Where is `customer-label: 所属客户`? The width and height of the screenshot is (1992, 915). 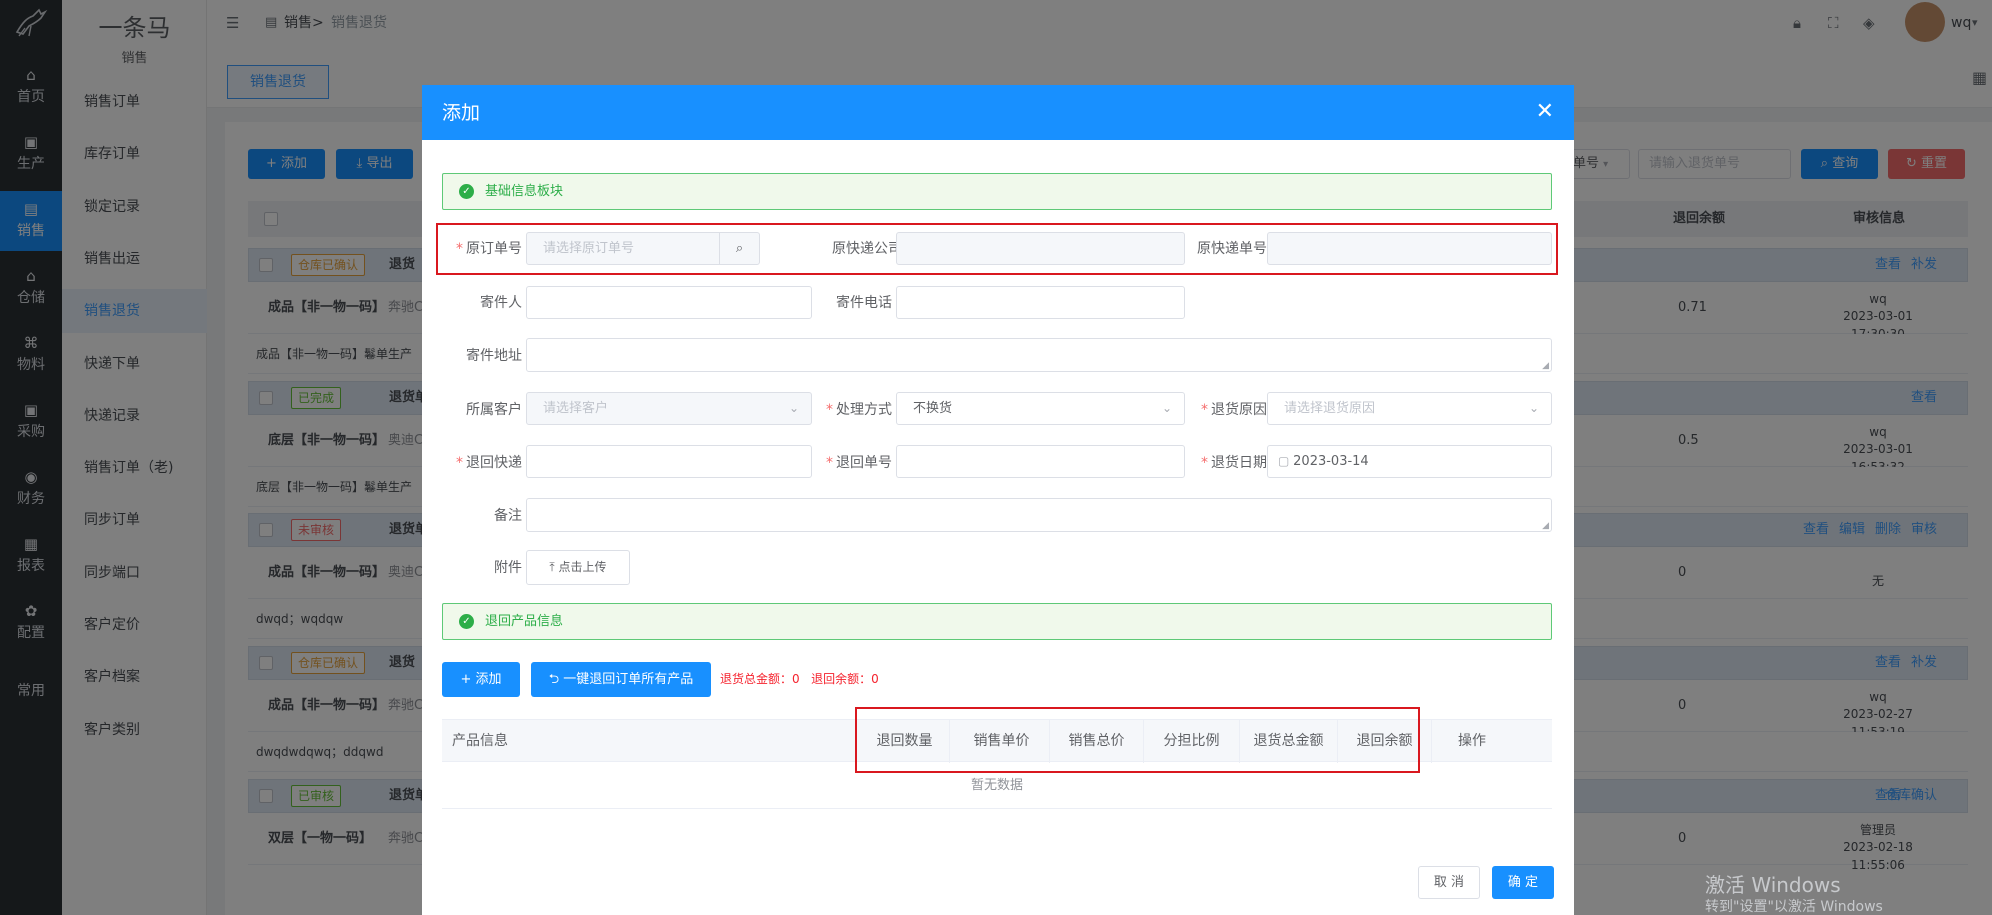 customer-label: 所属客户 is located at coordinates (494, 410).